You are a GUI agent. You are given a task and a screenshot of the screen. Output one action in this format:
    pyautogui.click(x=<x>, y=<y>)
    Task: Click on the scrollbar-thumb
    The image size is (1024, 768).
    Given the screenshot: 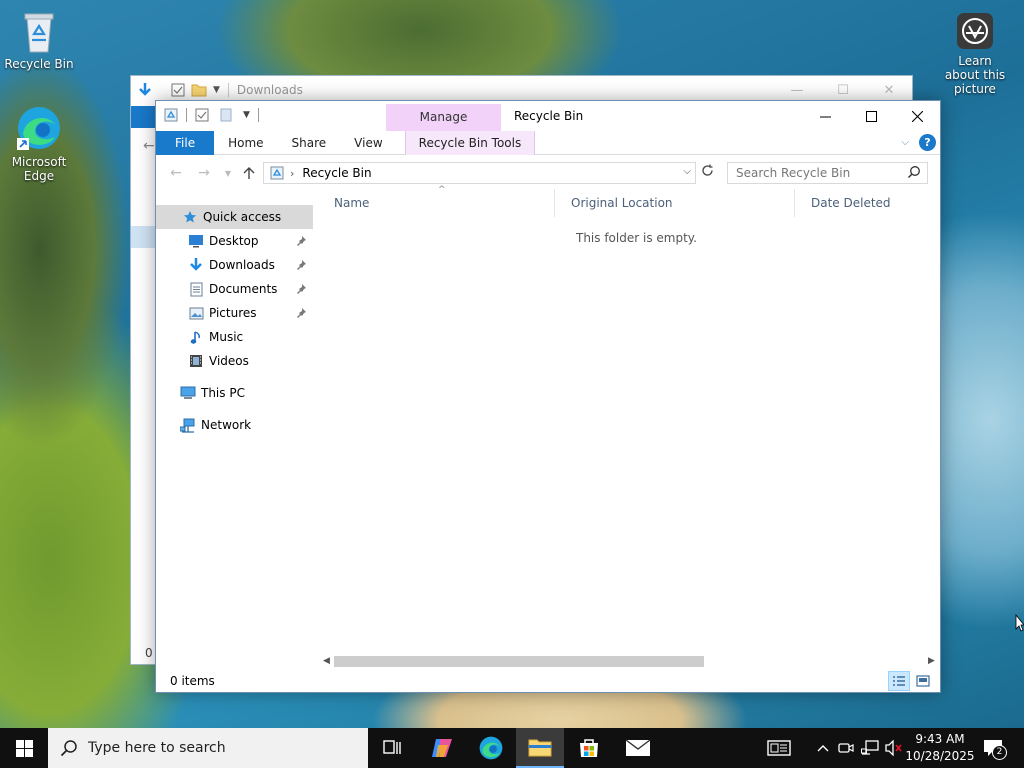 What is the action you would take?
    pyautogui.click(x=519, y=661)
    